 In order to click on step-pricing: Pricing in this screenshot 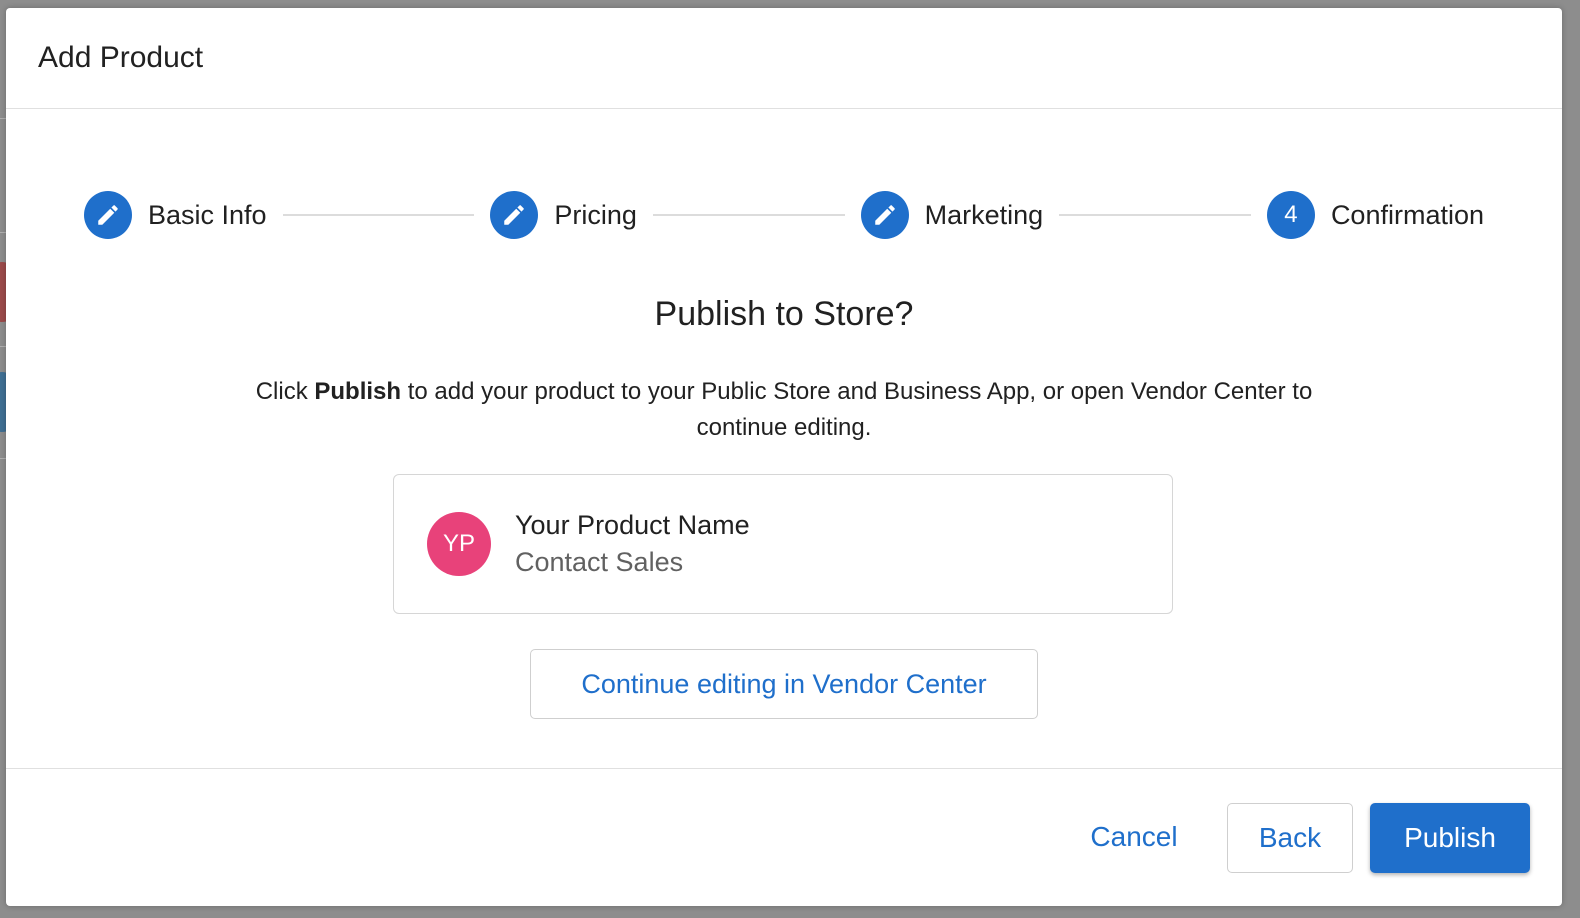, I will do `click(563, 215)`.